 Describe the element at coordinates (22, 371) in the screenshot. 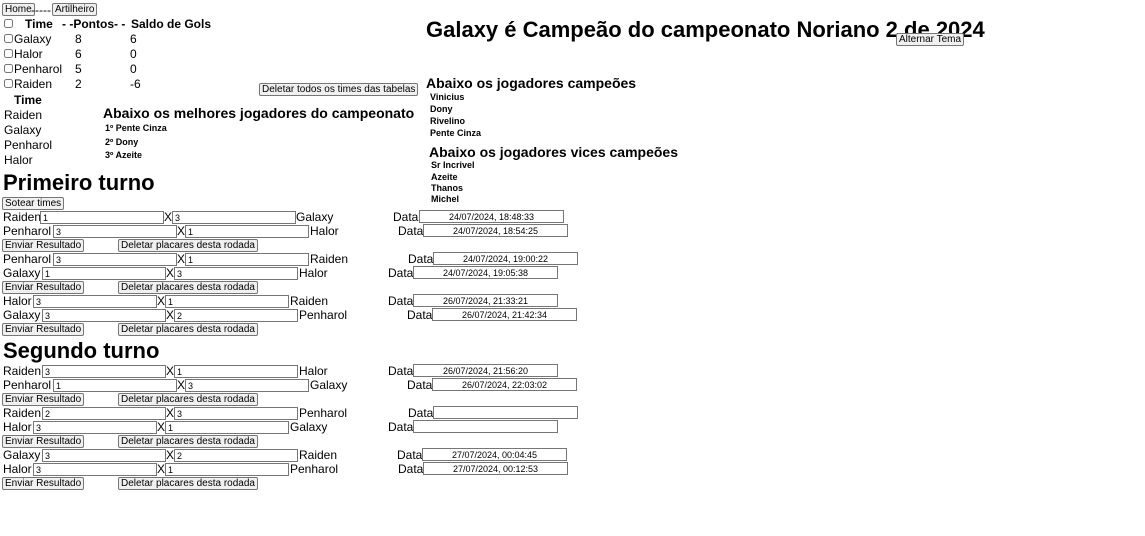

I see `home-team: Raiden` at that location.